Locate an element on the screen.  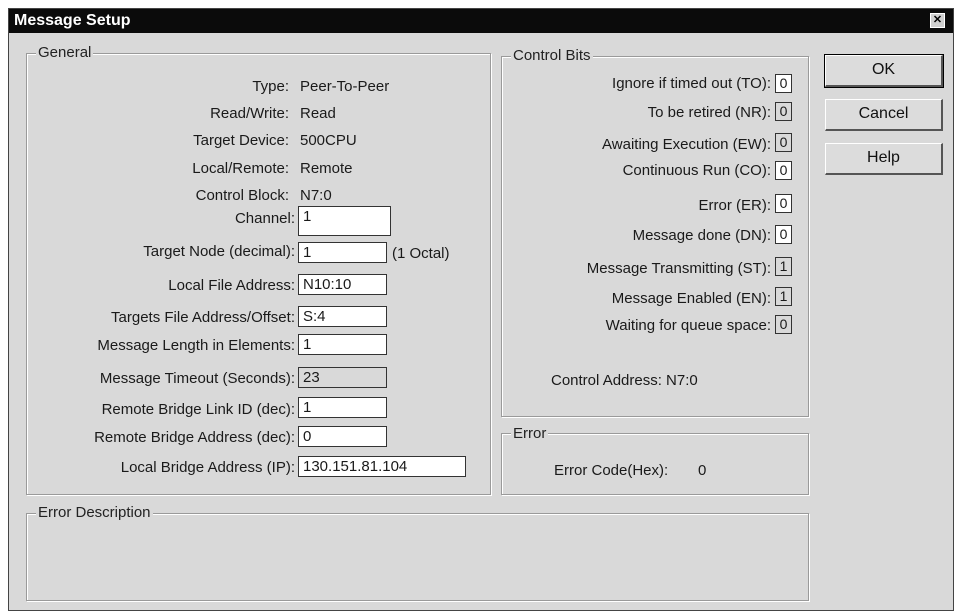
target-node-input: 1 is located at coordinates (342, 252).